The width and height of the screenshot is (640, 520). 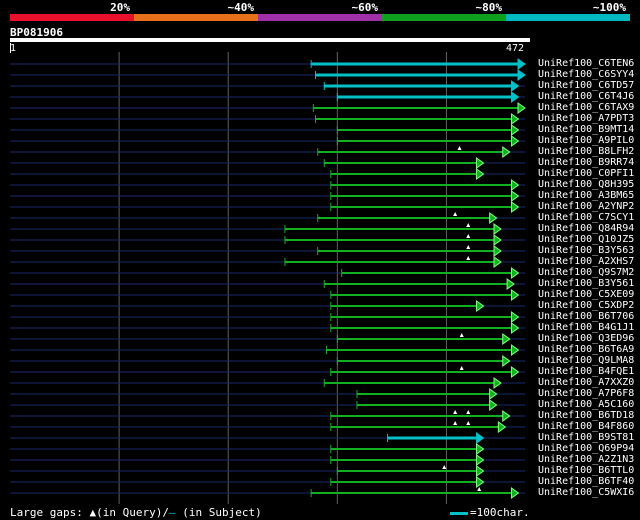 What do you see at coordinates (218, 512) in the screenshot?
I see `subject-gap-text: (in Subject)` at bounding box center [218, 512].